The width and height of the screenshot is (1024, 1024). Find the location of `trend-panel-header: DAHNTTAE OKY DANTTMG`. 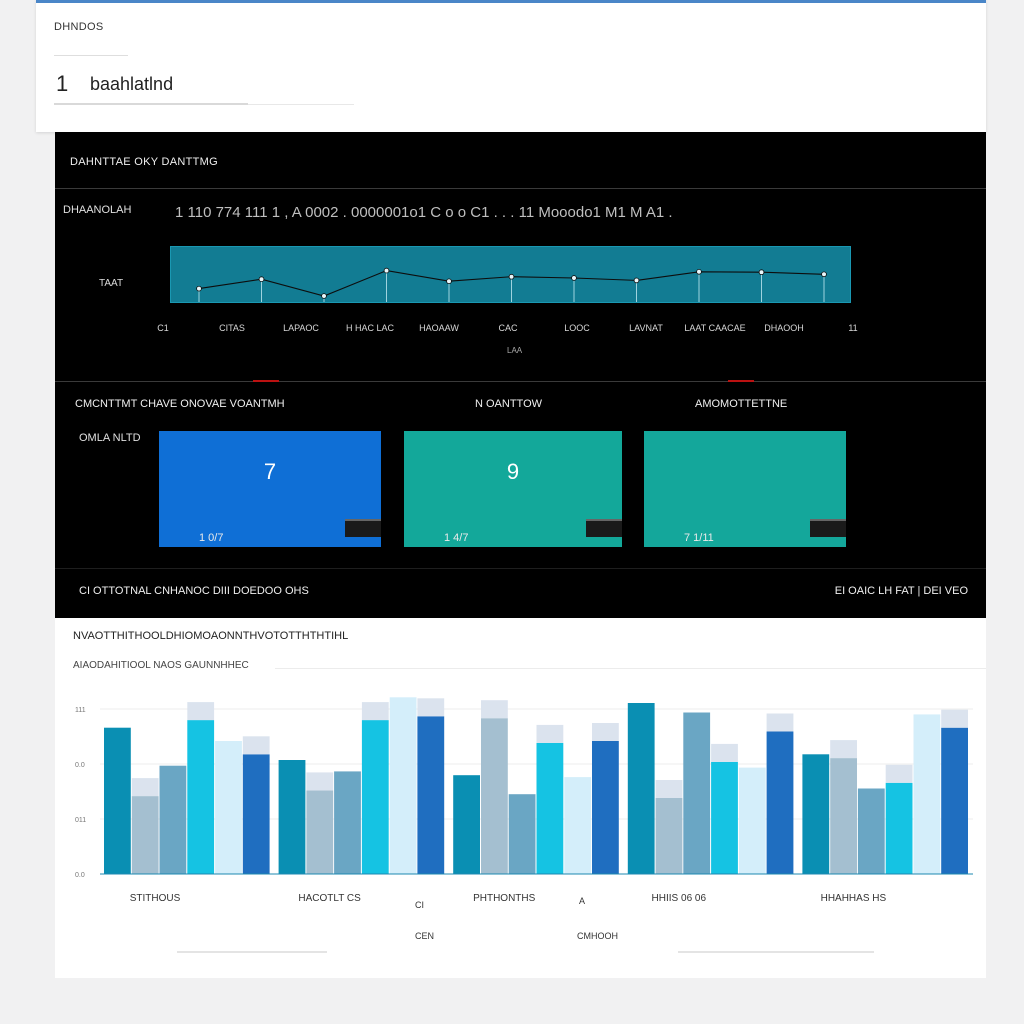

trend-panel-header: DAHNTTAE OKY DANTTMG is located at coordinates (144, 162).